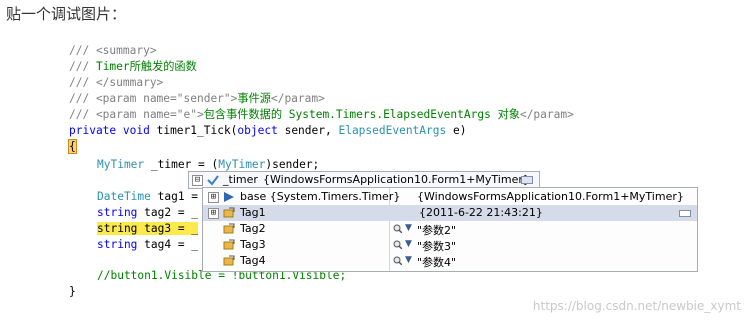 The height and width of the screenshot is (325, 749). What do you see at coordinates (253, 244) in the screenshot?
I see `member-name: Tag3` at bounding box center [253, 244].